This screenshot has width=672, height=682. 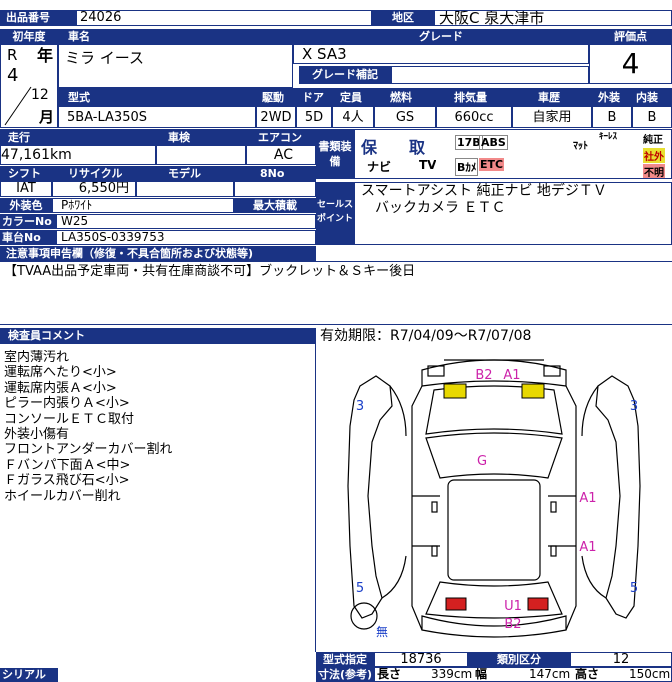 What do you see at coordinates (492, 164) in the screenshot?
I see `equip-etc: ETC` at bounding box center [492, 164].